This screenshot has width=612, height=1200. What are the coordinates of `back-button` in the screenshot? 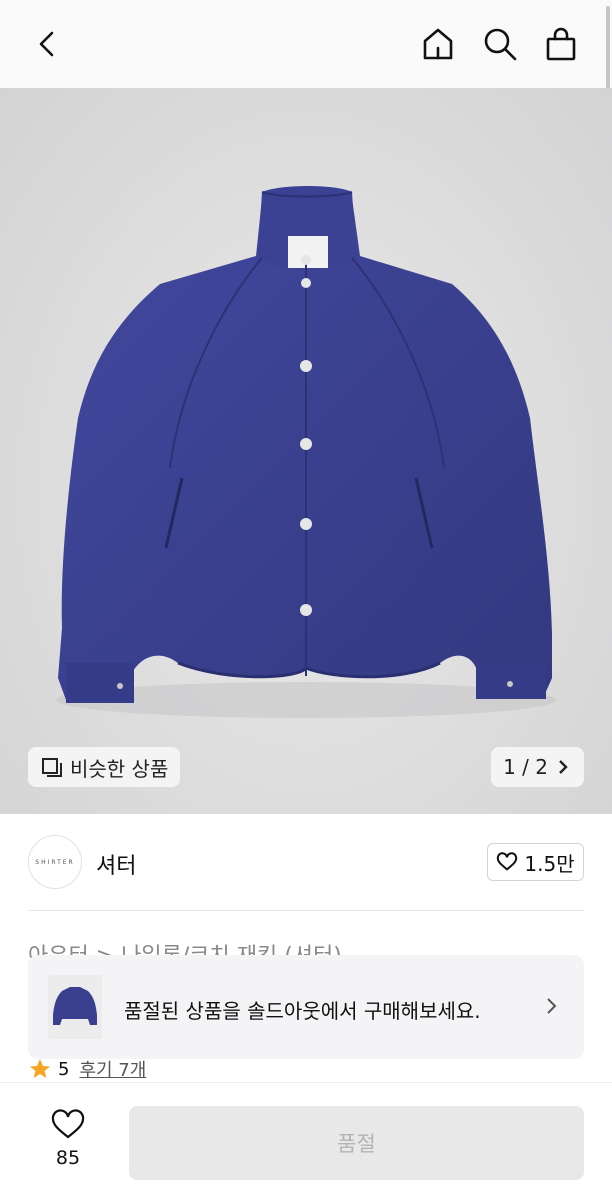 It's located at (48, 44).